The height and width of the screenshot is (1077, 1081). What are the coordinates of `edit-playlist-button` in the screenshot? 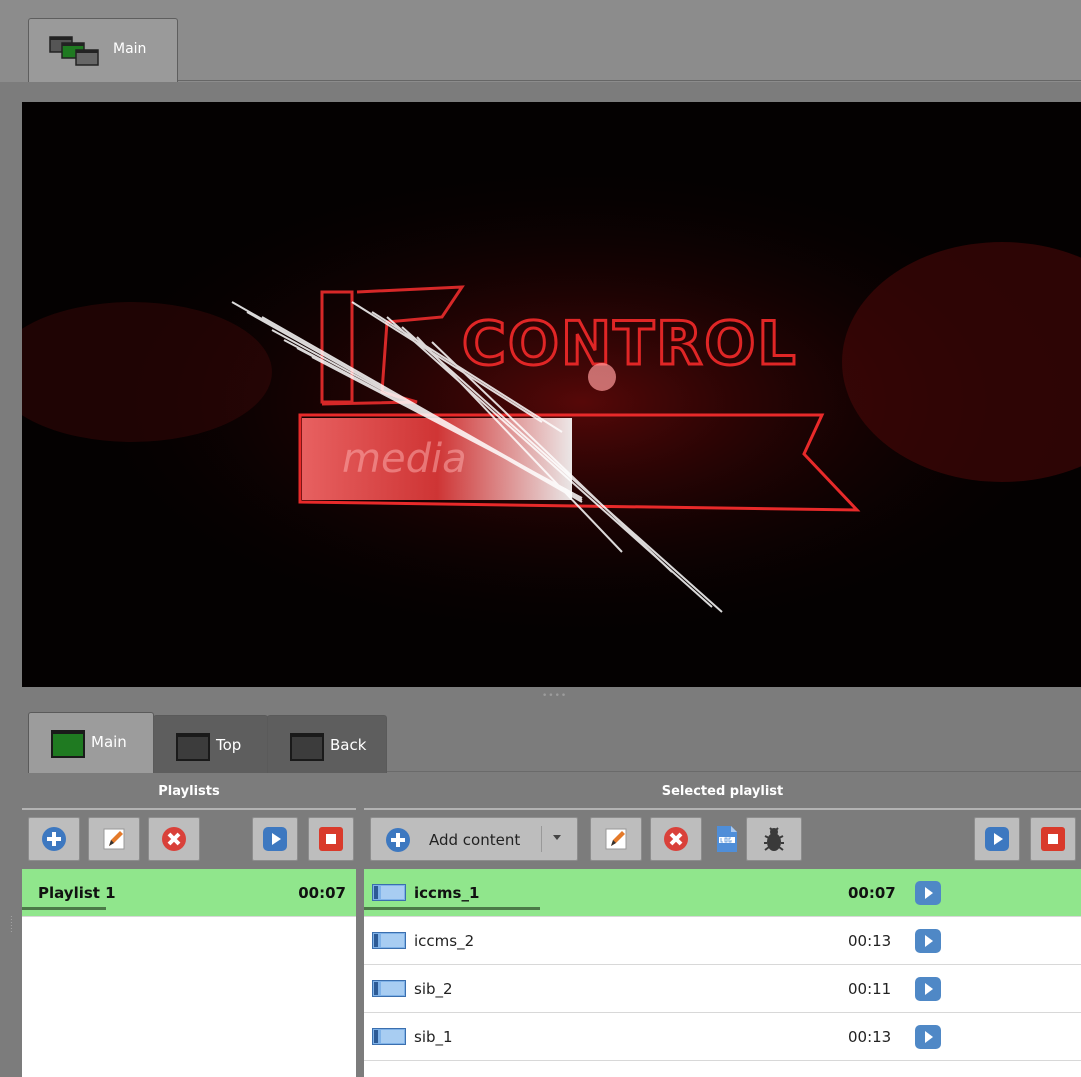 It's located at (114, 839).